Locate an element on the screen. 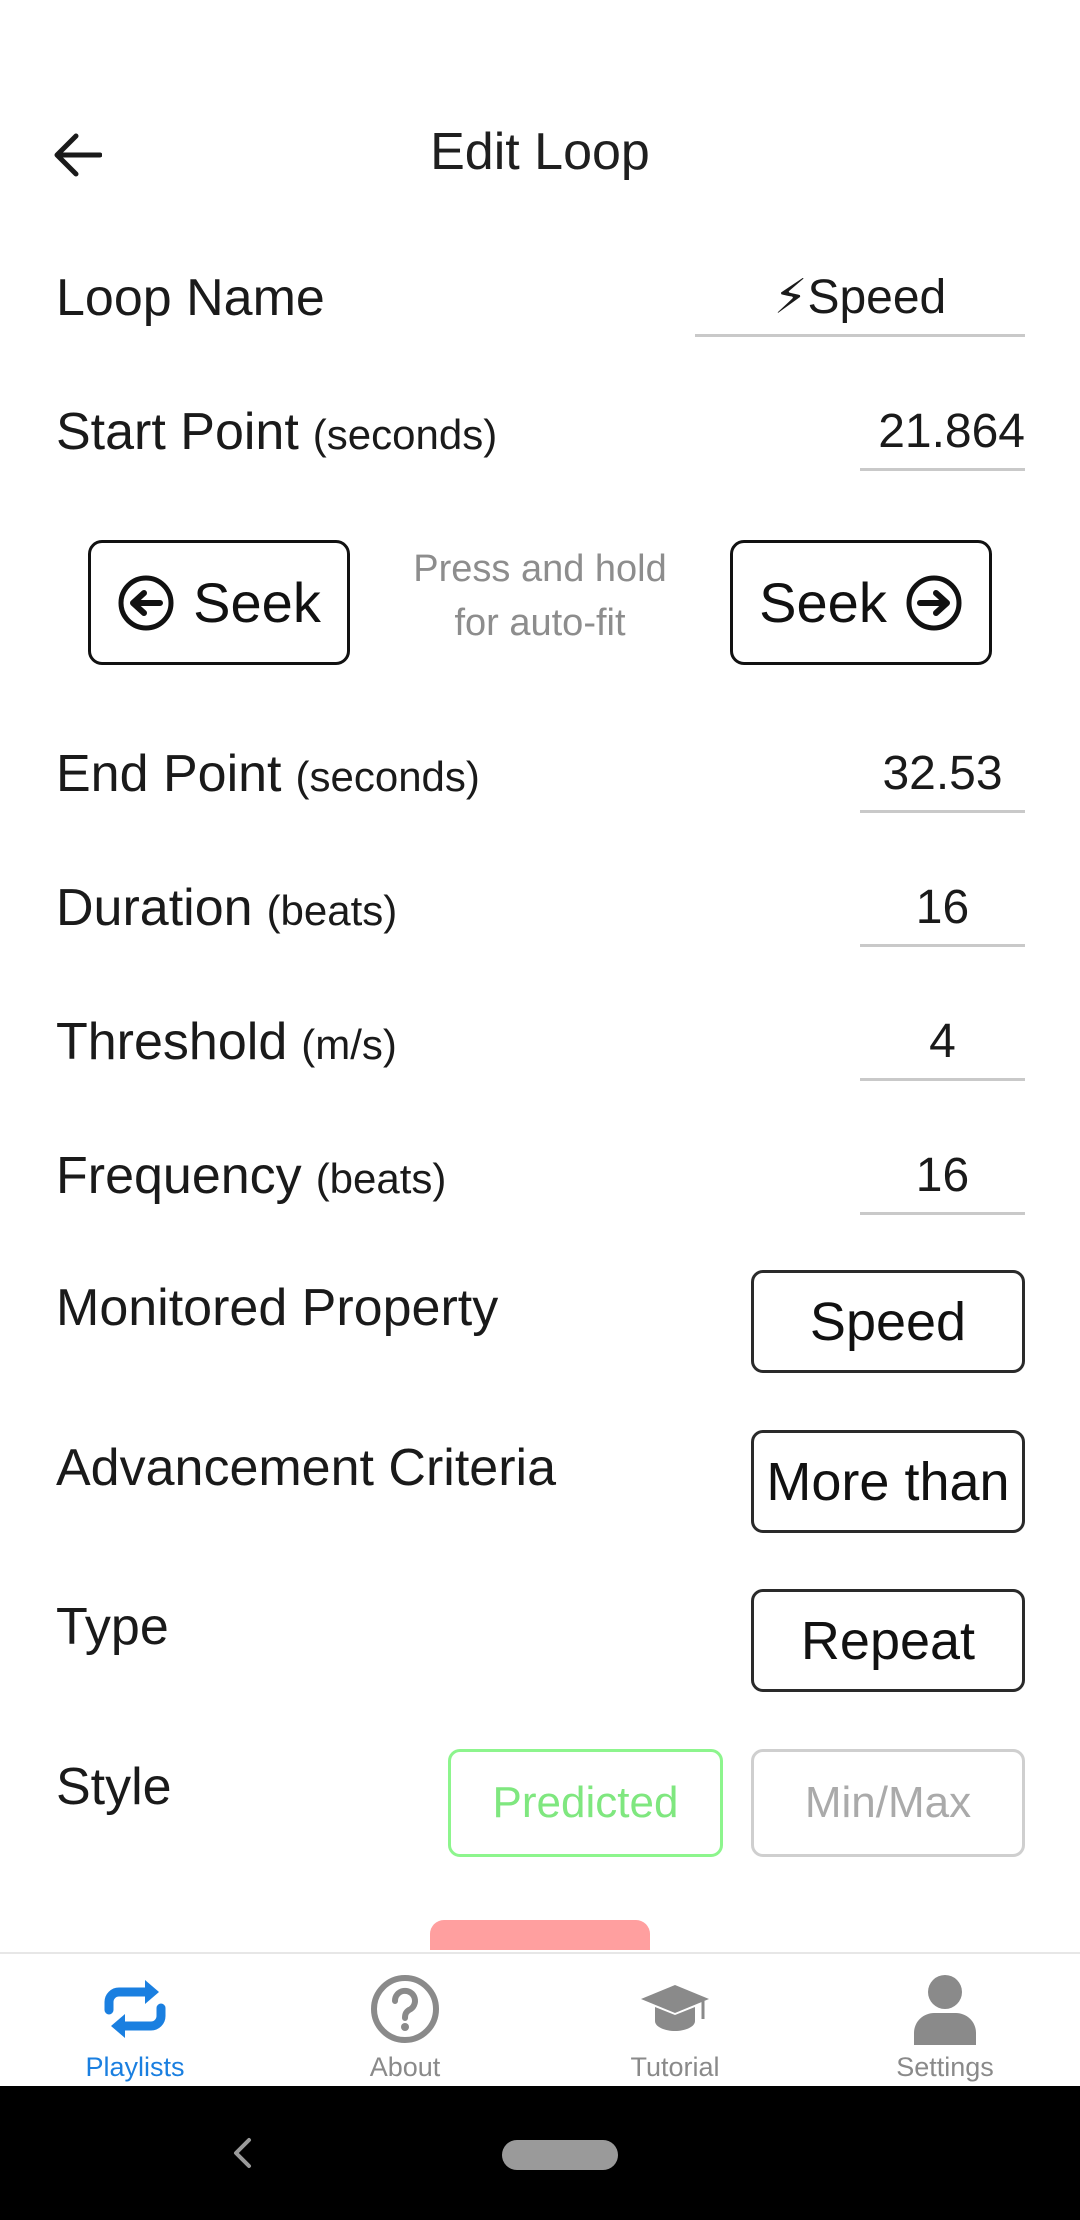  advancement-criteria-label: Advancement Criteria is located at coordinates (306, 1468).